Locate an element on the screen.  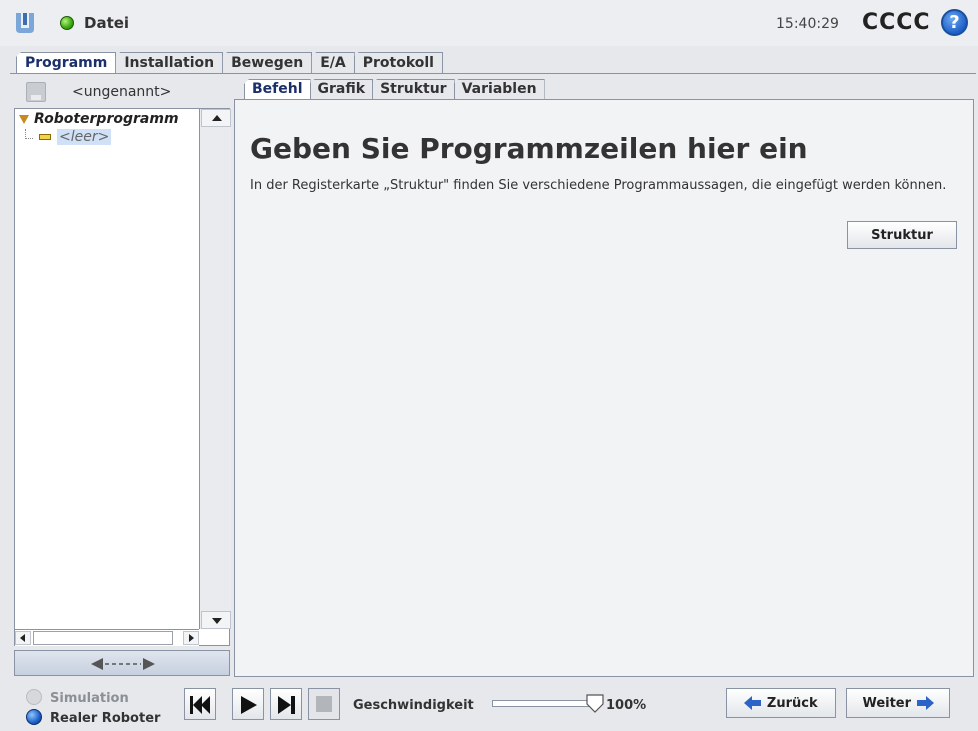
tab-divider is located at coordinates (493, 73).